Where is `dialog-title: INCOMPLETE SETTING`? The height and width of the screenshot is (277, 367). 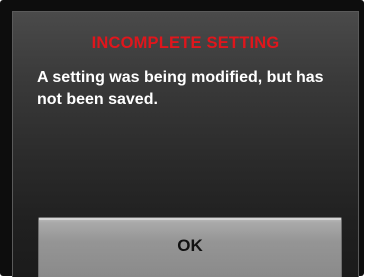
dialog-title: INCOMPLETE SETTING is located at coordinates (185, 43).